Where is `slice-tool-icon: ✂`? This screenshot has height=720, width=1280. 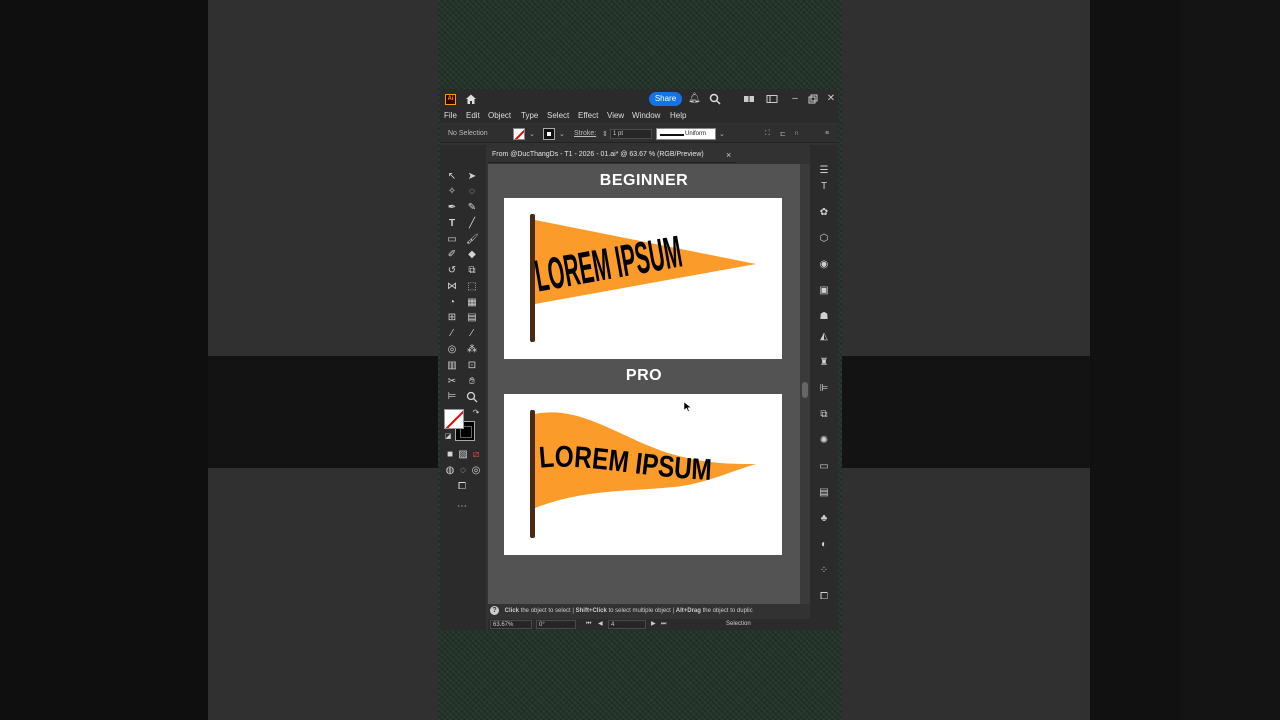
slice-tool-icon: ✂ is located at coordinates (452, 382).